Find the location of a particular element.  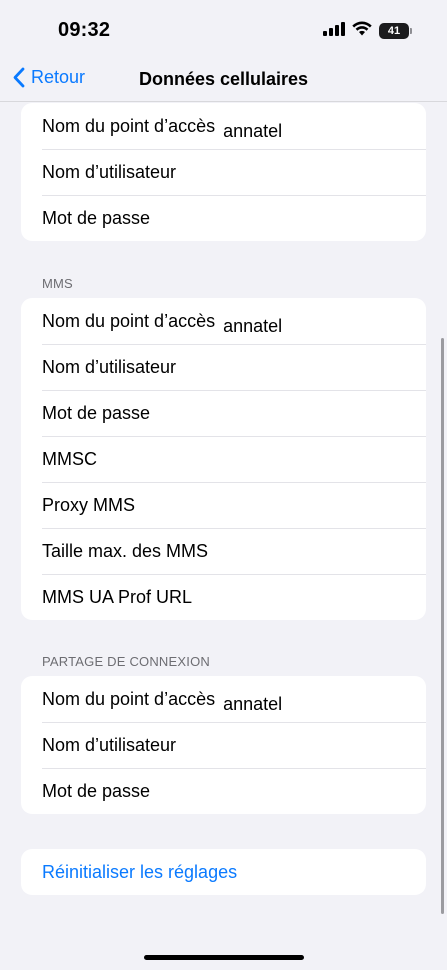

hotspot-username-row: Nom d’utilisateur is located at coordinates (223, 745).